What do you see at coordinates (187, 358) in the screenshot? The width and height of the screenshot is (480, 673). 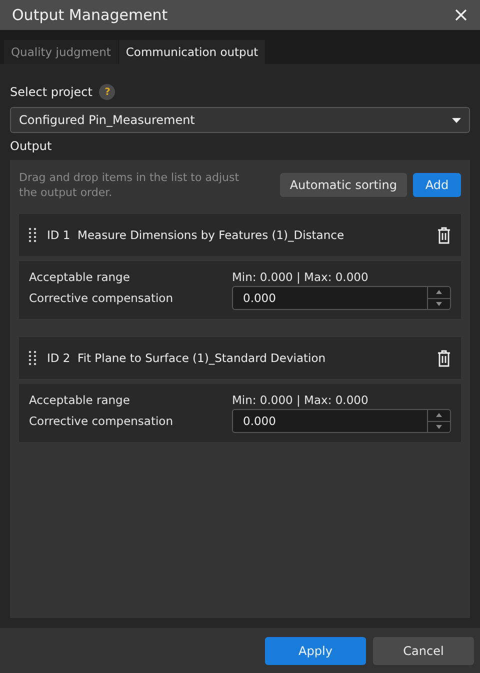 I see `item-title: ID 2 Fit Plane to Surface (1)_Standard Deviation` at bounding box center [187, 358].